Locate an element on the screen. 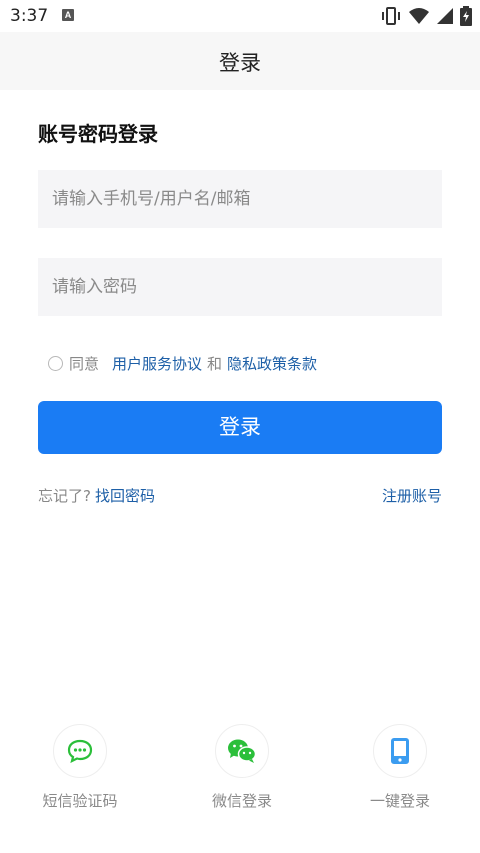 The image size is (480, 853). wechat-login-option: 微信登录 is located at coordinates (242, 767).